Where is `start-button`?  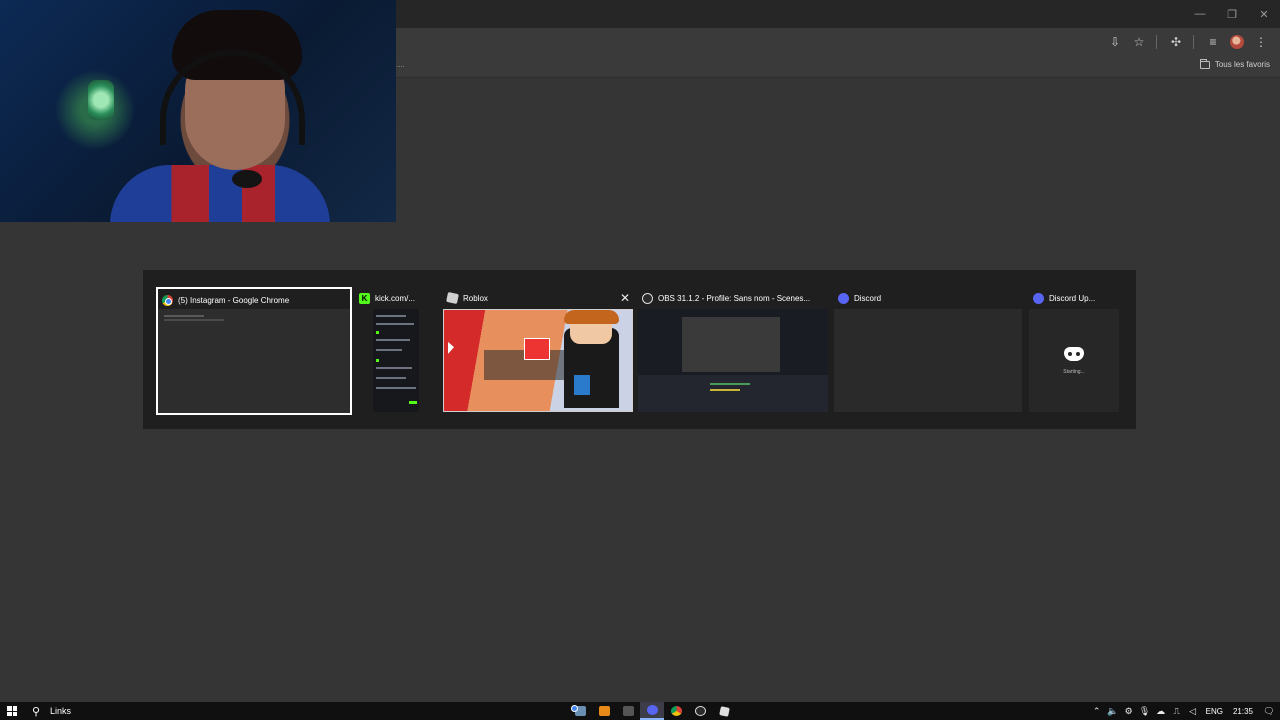 start-button is located at coordinates (12, 711).